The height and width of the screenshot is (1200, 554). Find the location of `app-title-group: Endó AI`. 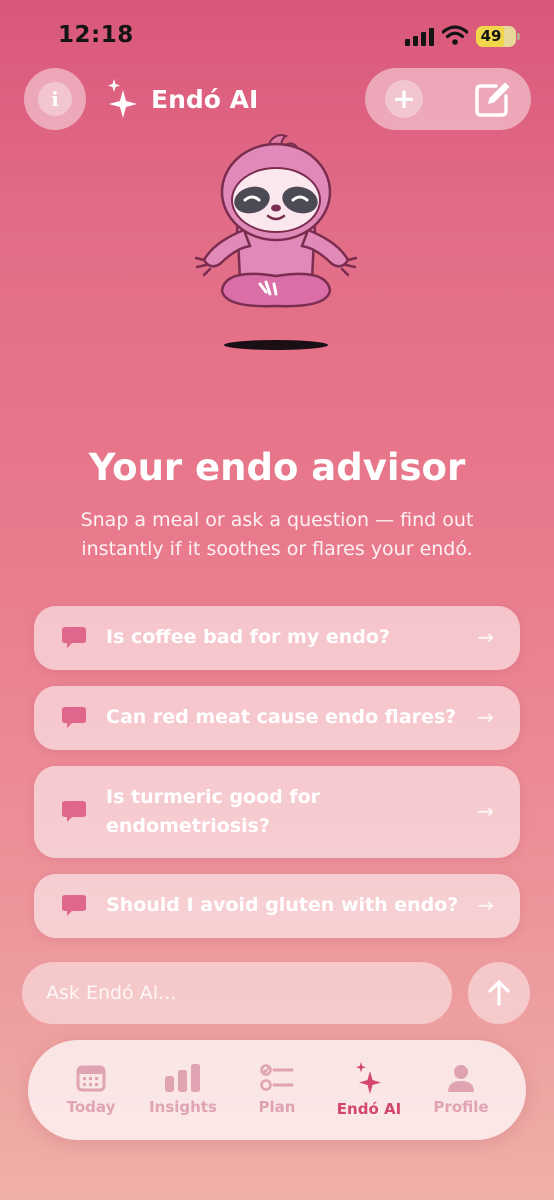

app-title-group: Endó AI is located at coordinates (181, 99).